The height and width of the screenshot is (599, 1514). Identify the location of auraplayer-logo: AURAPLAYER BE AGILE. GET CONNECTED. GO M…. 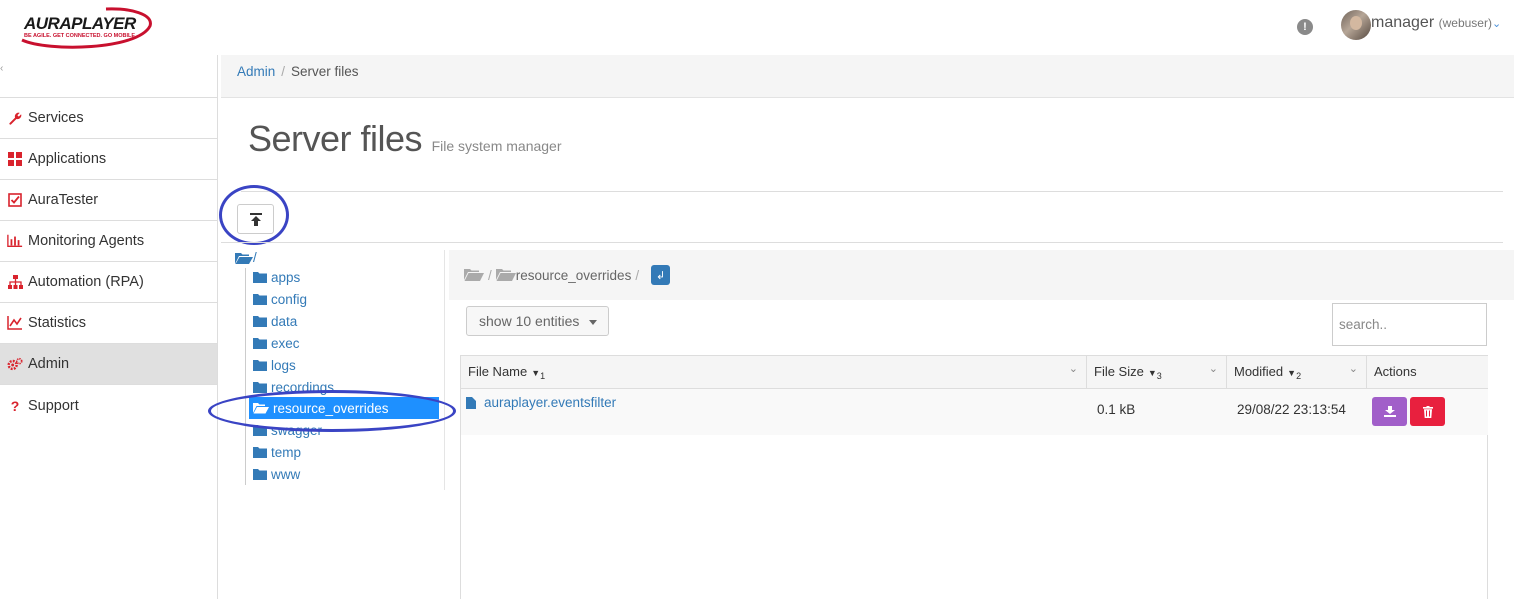
(86, 28).